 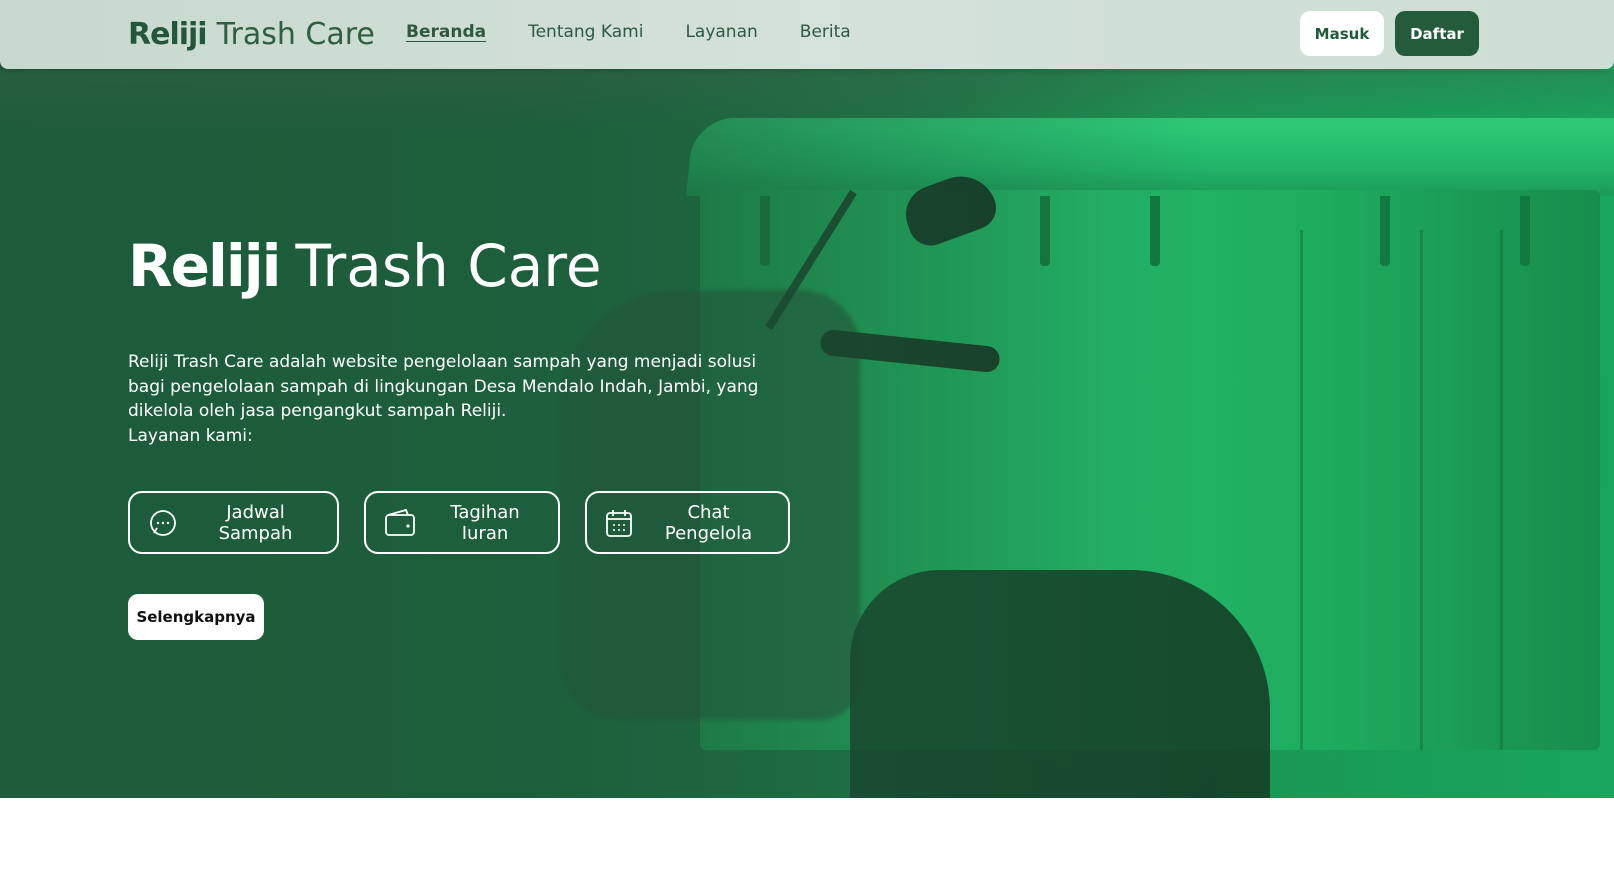 I want to click on service-button-jadwal-sampah: Jadwal Sampah, so click(x=233, y=522).